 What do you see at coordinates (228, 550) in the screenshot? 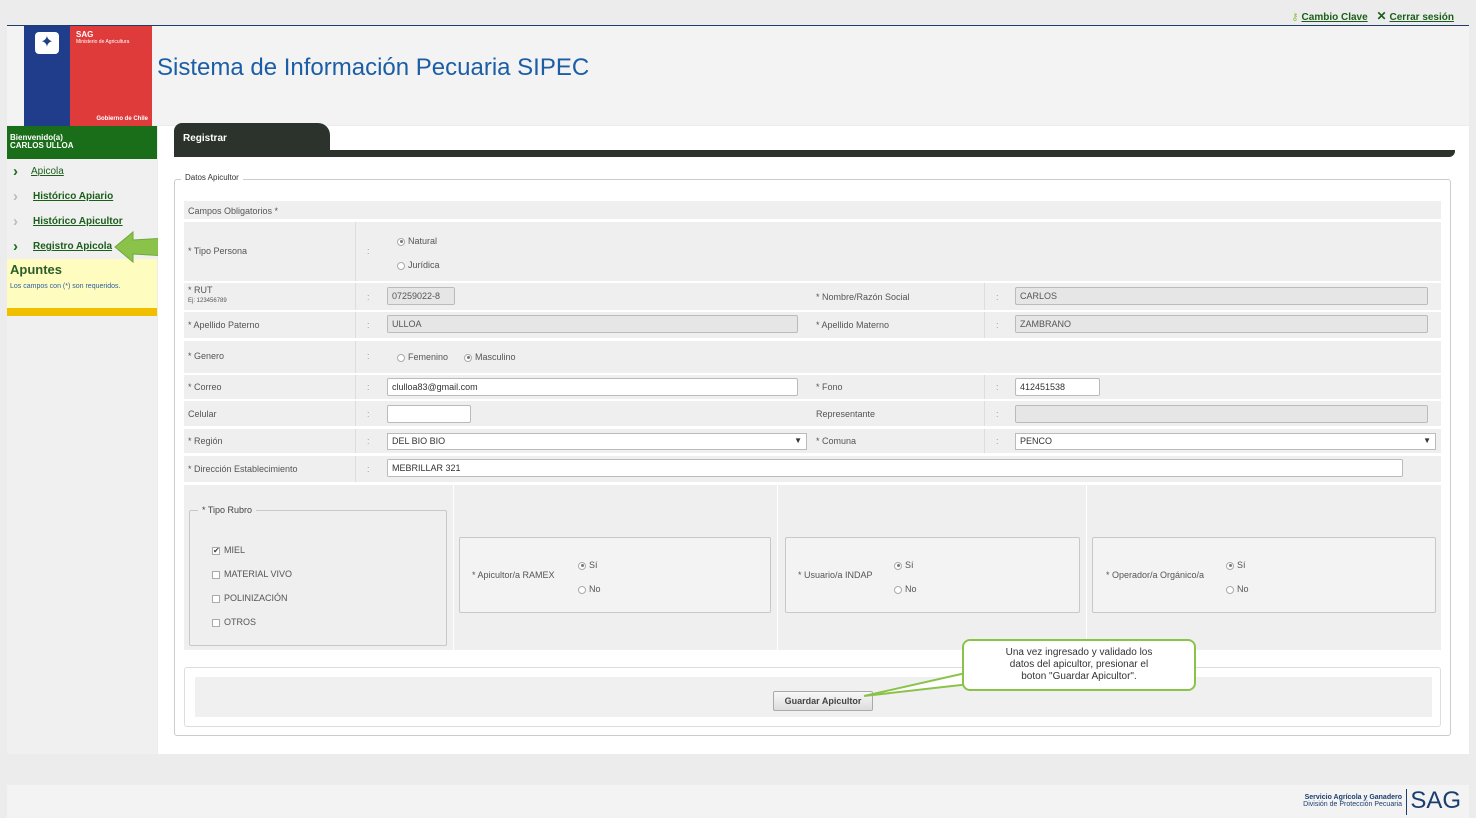
I see `checkbox-miel: ✔ MIEL` at bounding box center [228, 550].